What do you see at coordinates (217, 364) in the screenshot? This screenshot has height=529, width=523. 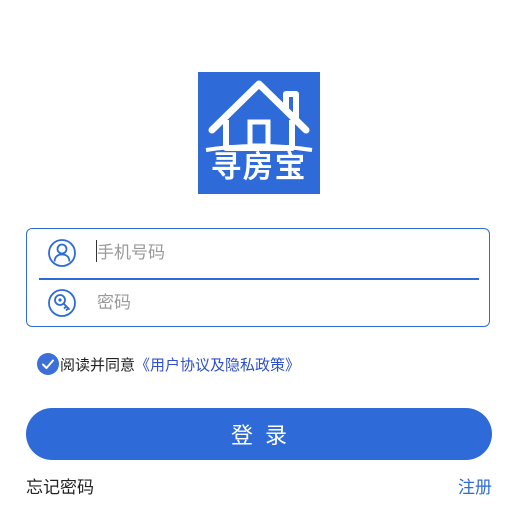 I see `agreement-link: 《用户协议及隐私政策》` at bounding box center [217, 364].